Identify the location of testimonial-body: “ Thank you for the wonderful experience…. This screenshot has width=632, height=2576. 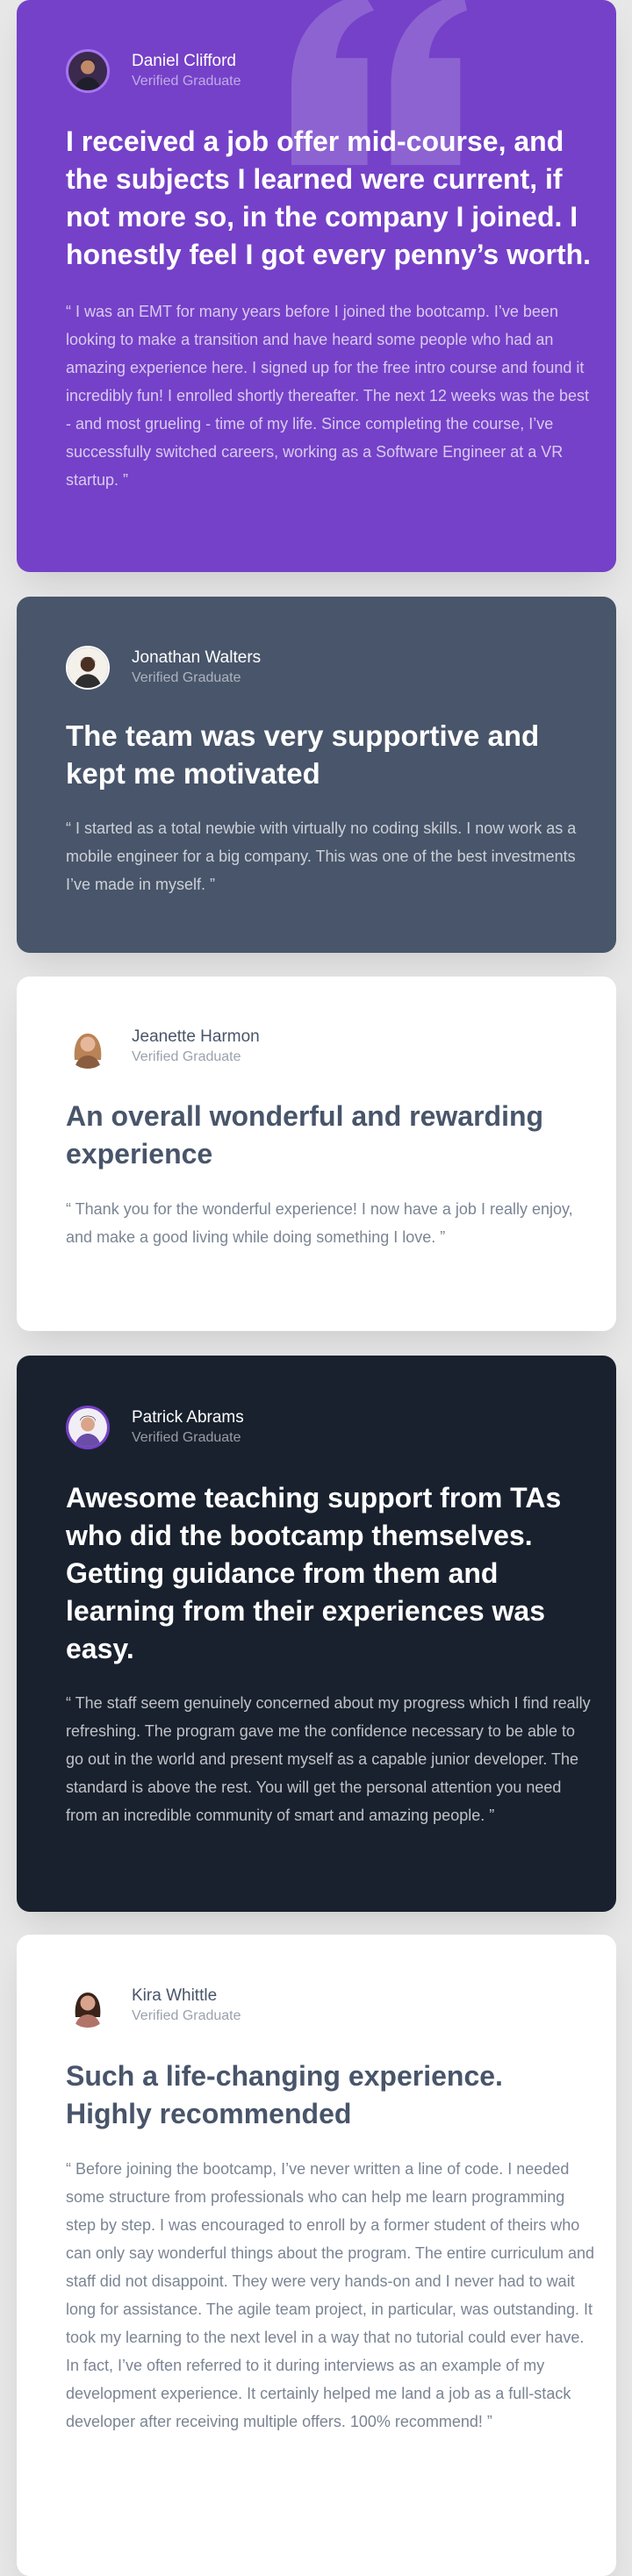
(319, 1223).